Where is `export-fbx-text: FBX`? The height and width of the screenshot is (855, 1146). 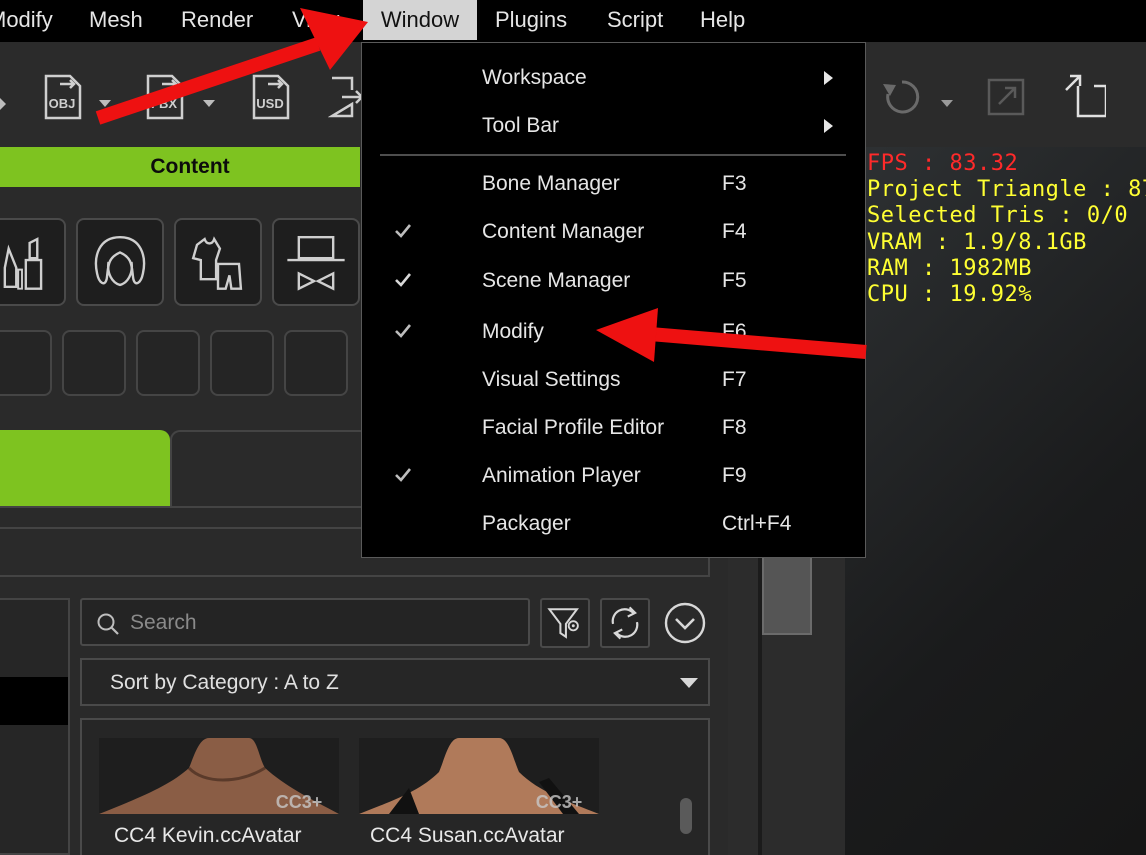
export-fbx-text: FBX is located at coordinates (164, 103).